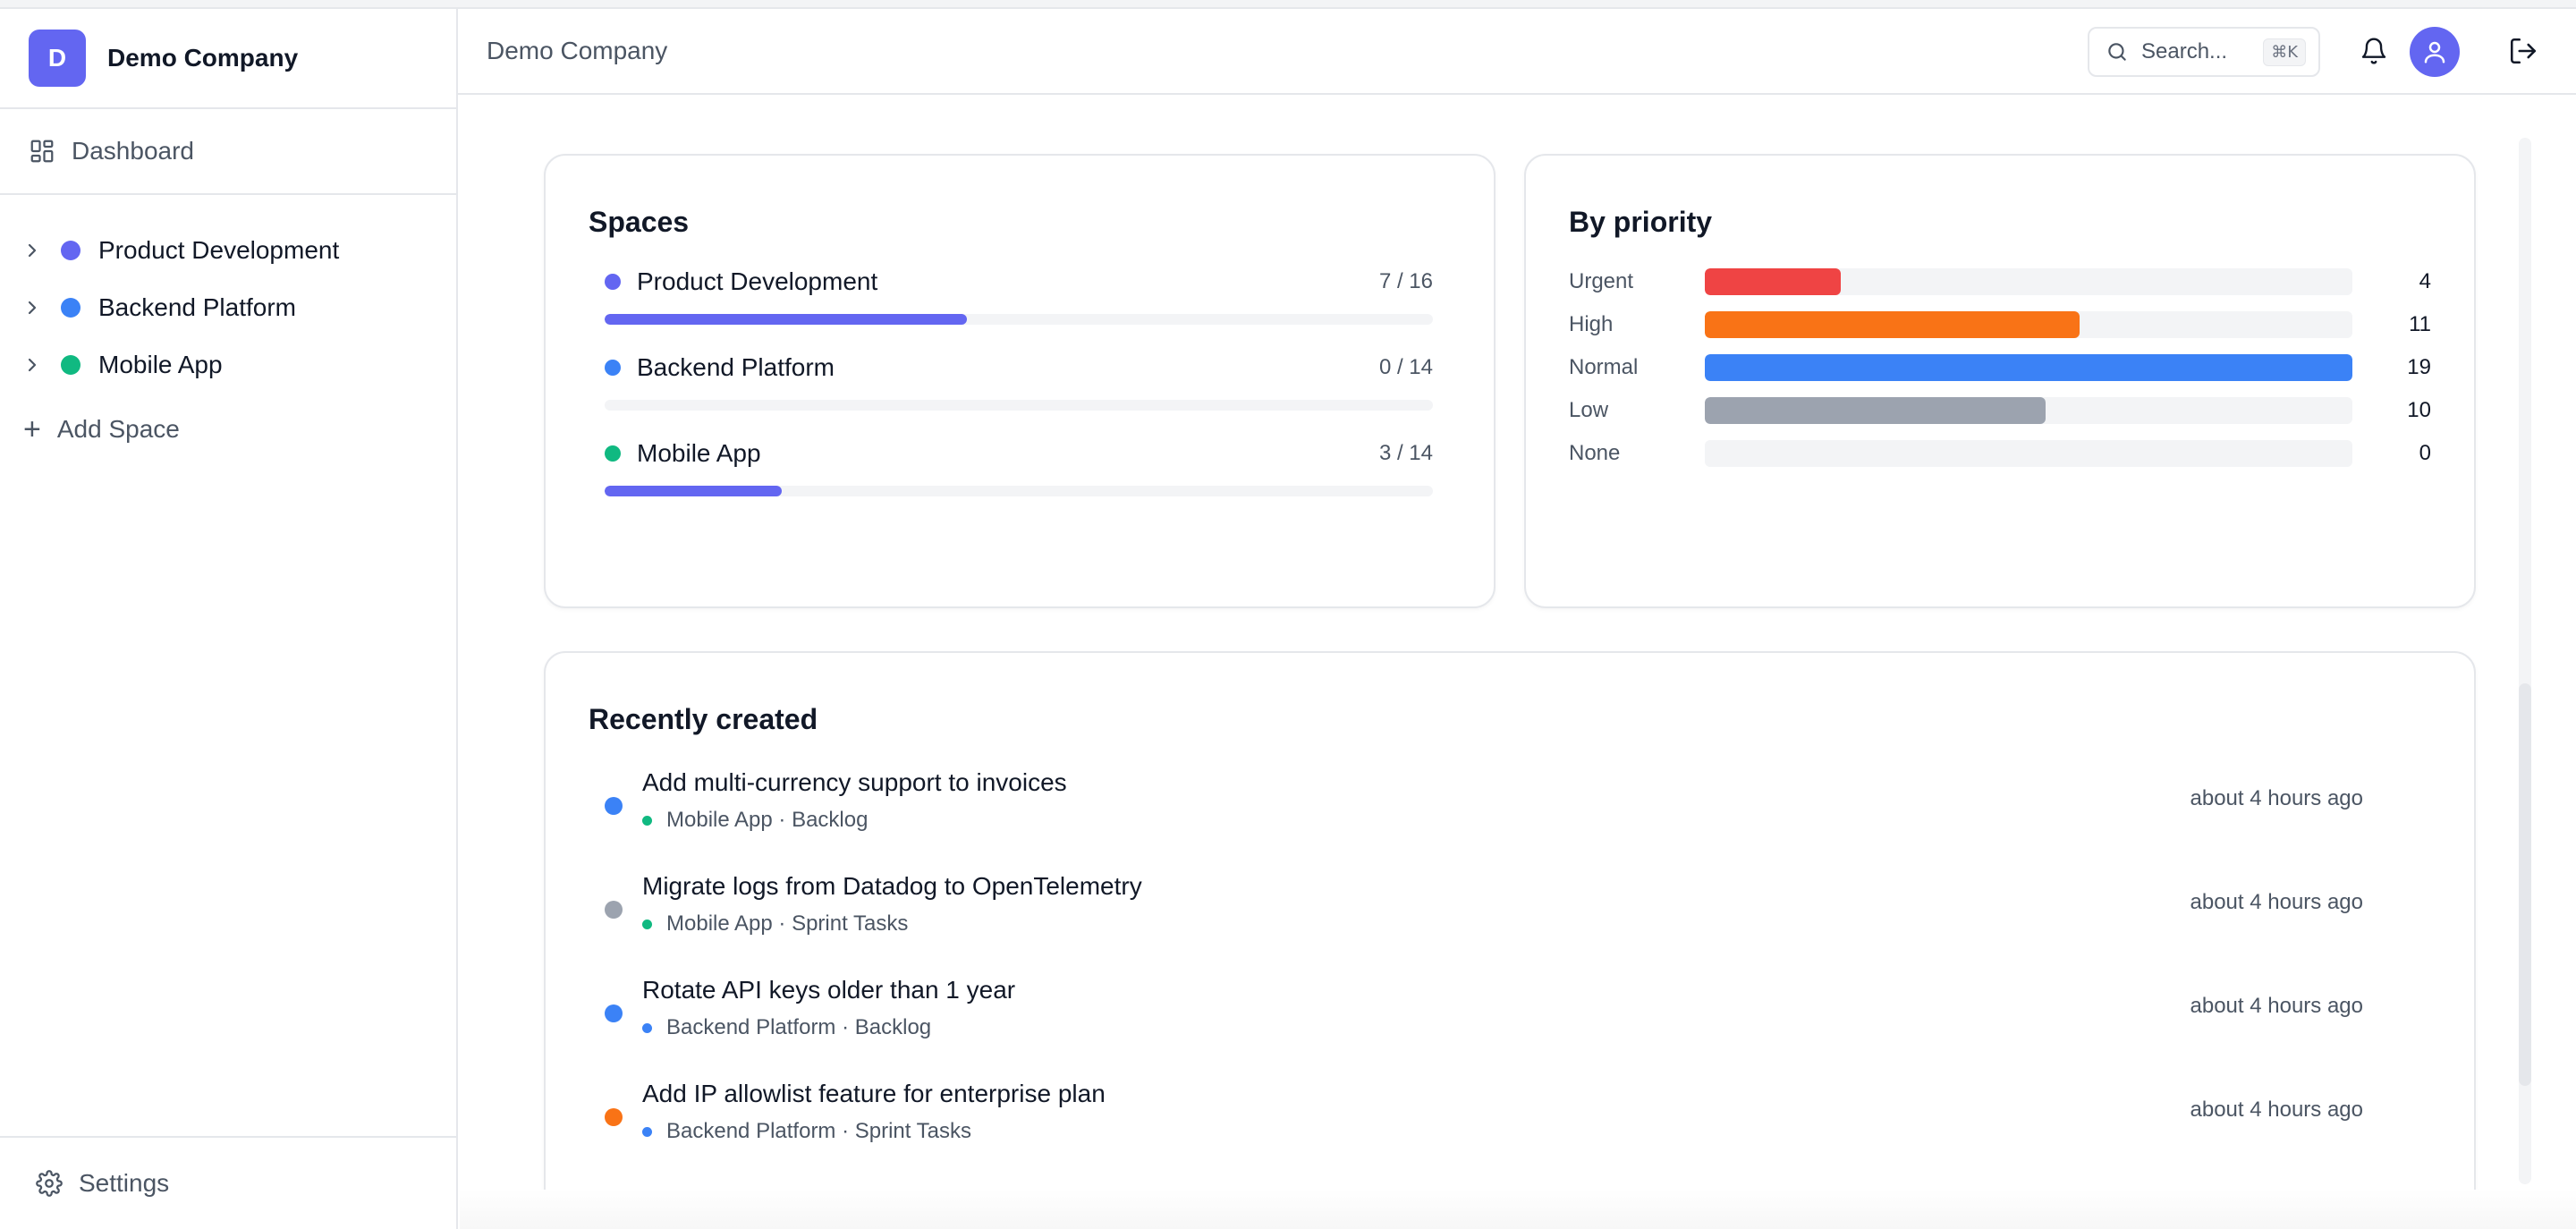 Image resolution: width=2576 pixels, height=1229 pixels. I want to click on search-shortcut-badge: ⌘K, so click(2284, 52).